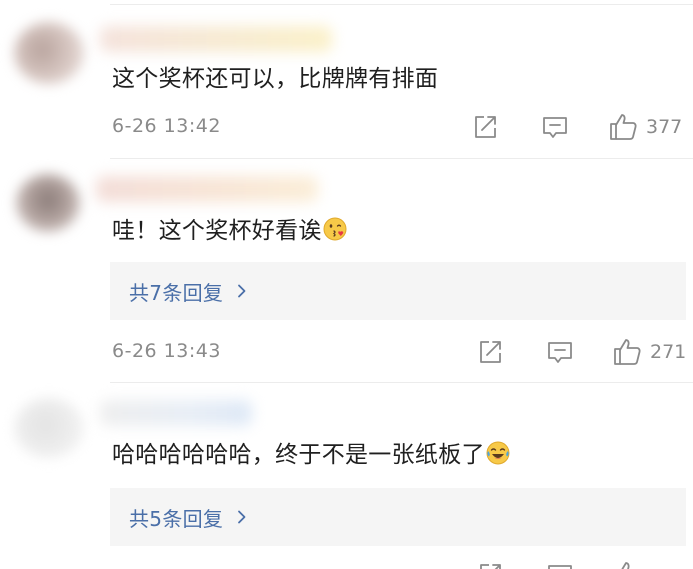  What do you see at coordinates (166, 351) in the screenshot?
I see `comment-timestamp: 6-26 13:43` at bounding box center [166, 351].